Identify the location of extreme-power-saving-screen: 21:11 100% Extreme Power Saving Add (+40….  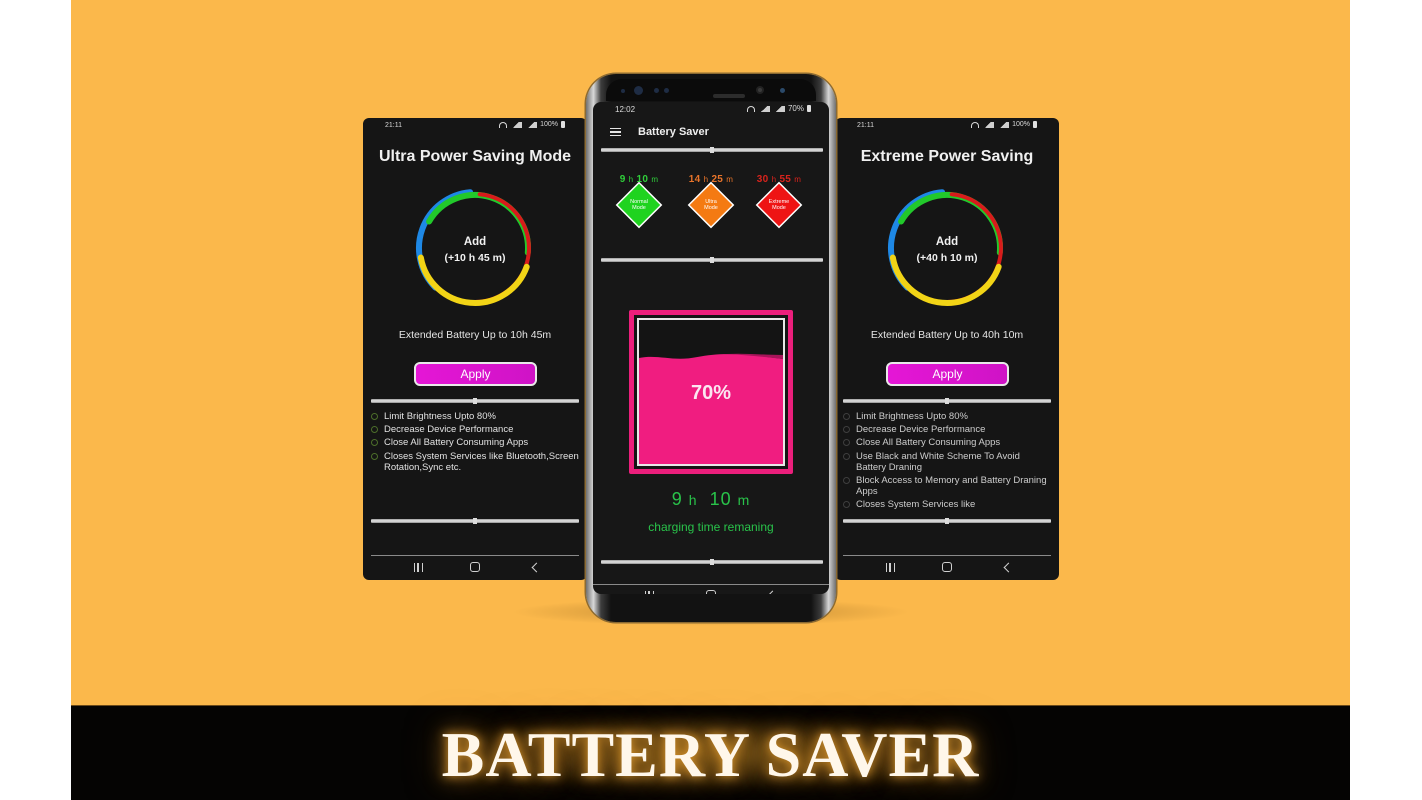
(947, 349).